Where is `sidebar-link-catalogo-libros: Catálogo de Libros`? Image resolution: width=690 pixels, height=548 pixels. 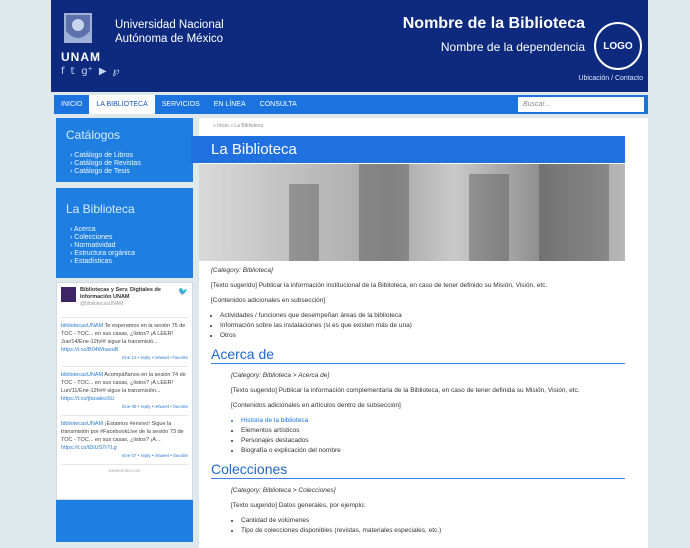 sidebar-link-catalogo-libros: Catálogo de Libros is located at coordinates (129, 156).